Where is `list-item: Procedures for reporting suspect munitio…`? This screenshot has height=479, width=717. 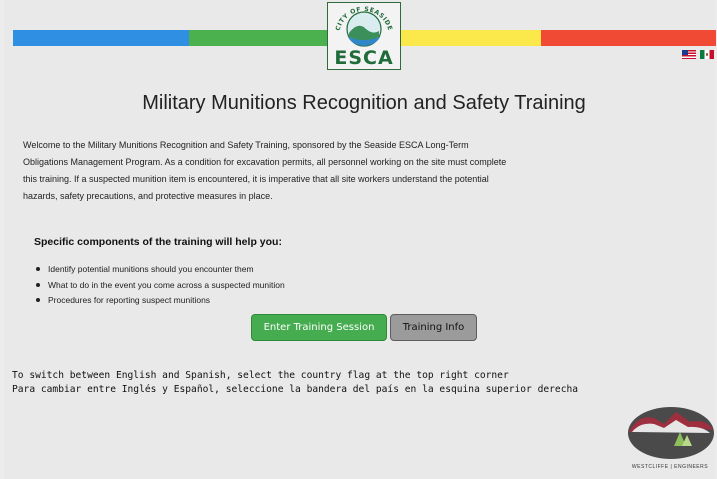 list-item: Procedures for reporting suspect munitio… is located at coordinates (160, 301).